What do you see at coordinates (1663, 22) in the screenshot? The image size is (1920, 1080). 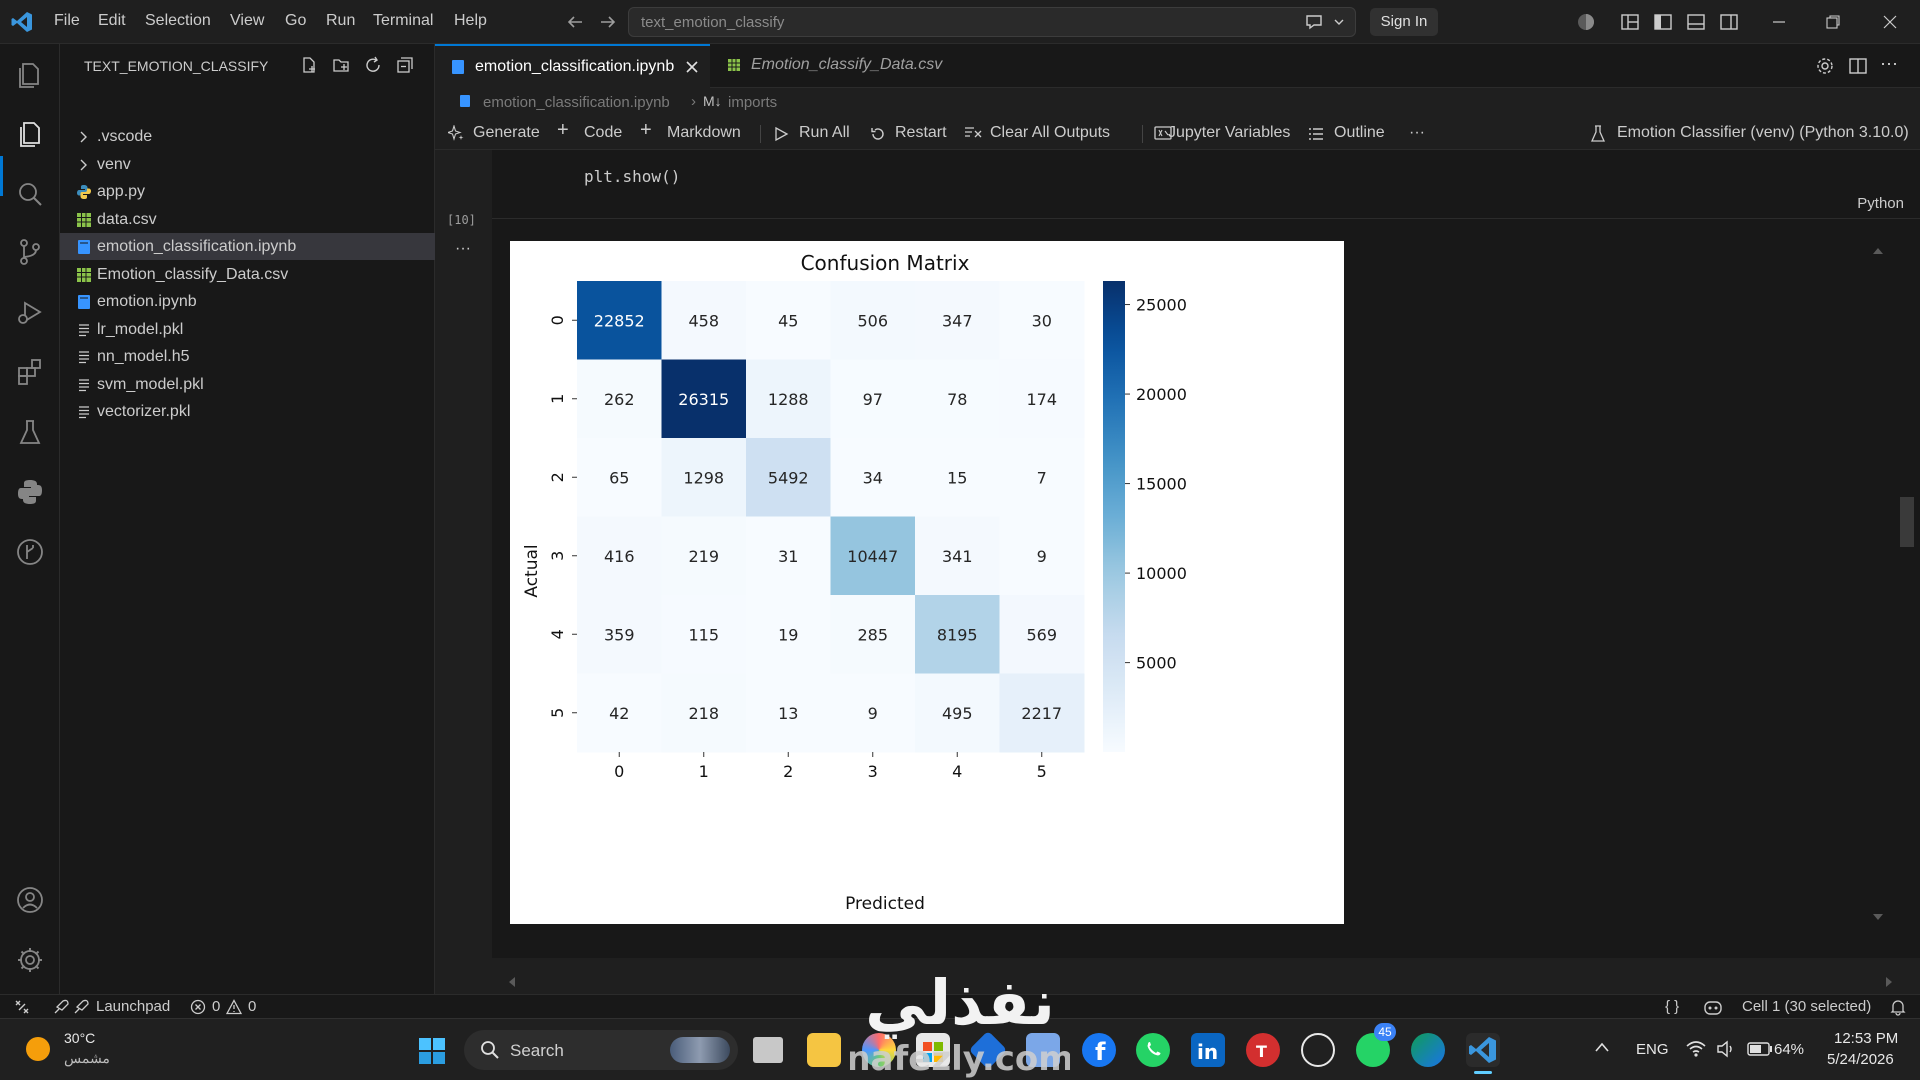 I see `toggle-primary-sidebar-icon` at bounding box center [1663, 22].